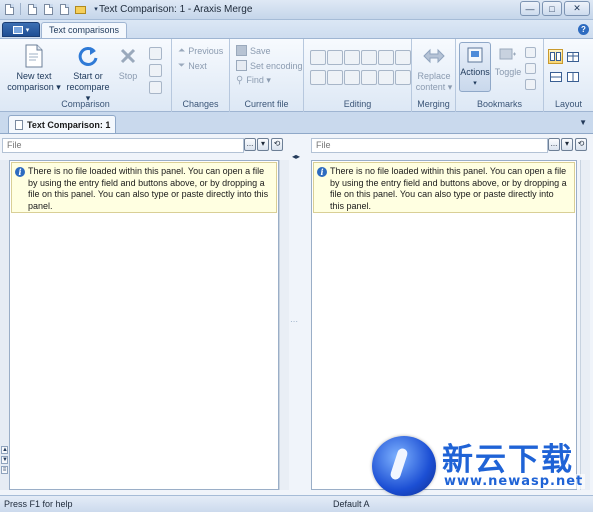  Describe the element at coordinates (403, 77) in the screenshot. I see `outdent-icon` at that location.